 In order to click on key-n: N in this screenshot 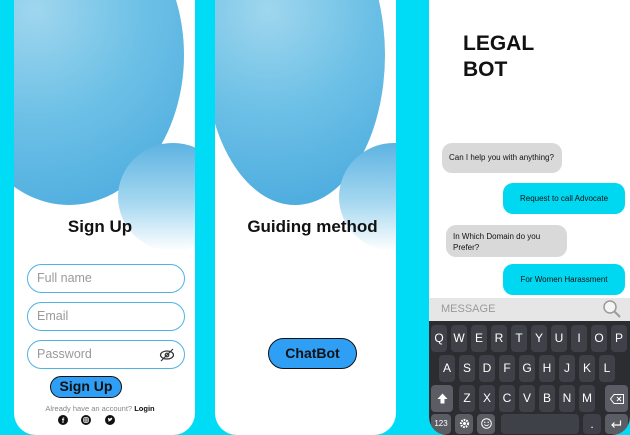, I will do `click(567, 398)`.